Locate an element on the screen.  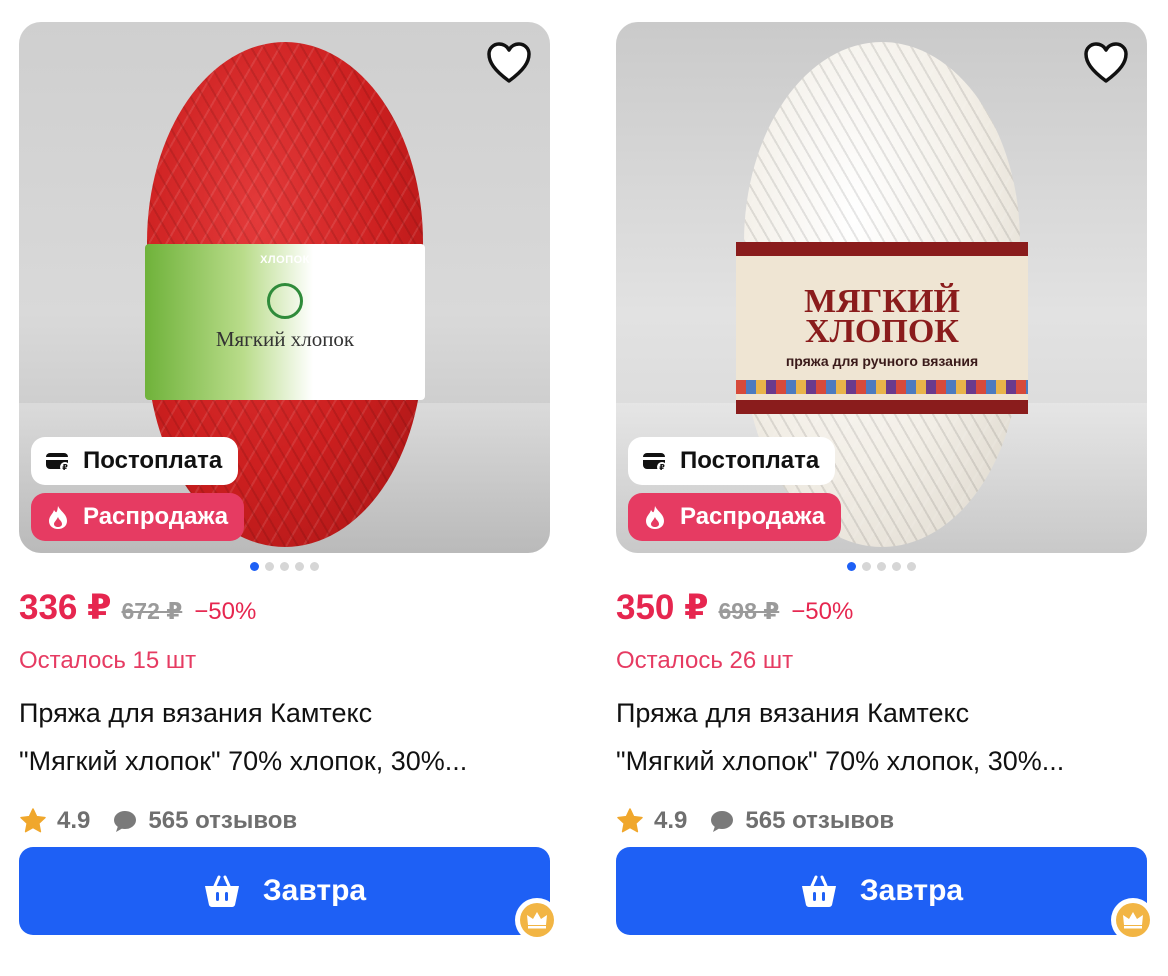
current-price: 336 ₽ is located at coordinates (65, 607).